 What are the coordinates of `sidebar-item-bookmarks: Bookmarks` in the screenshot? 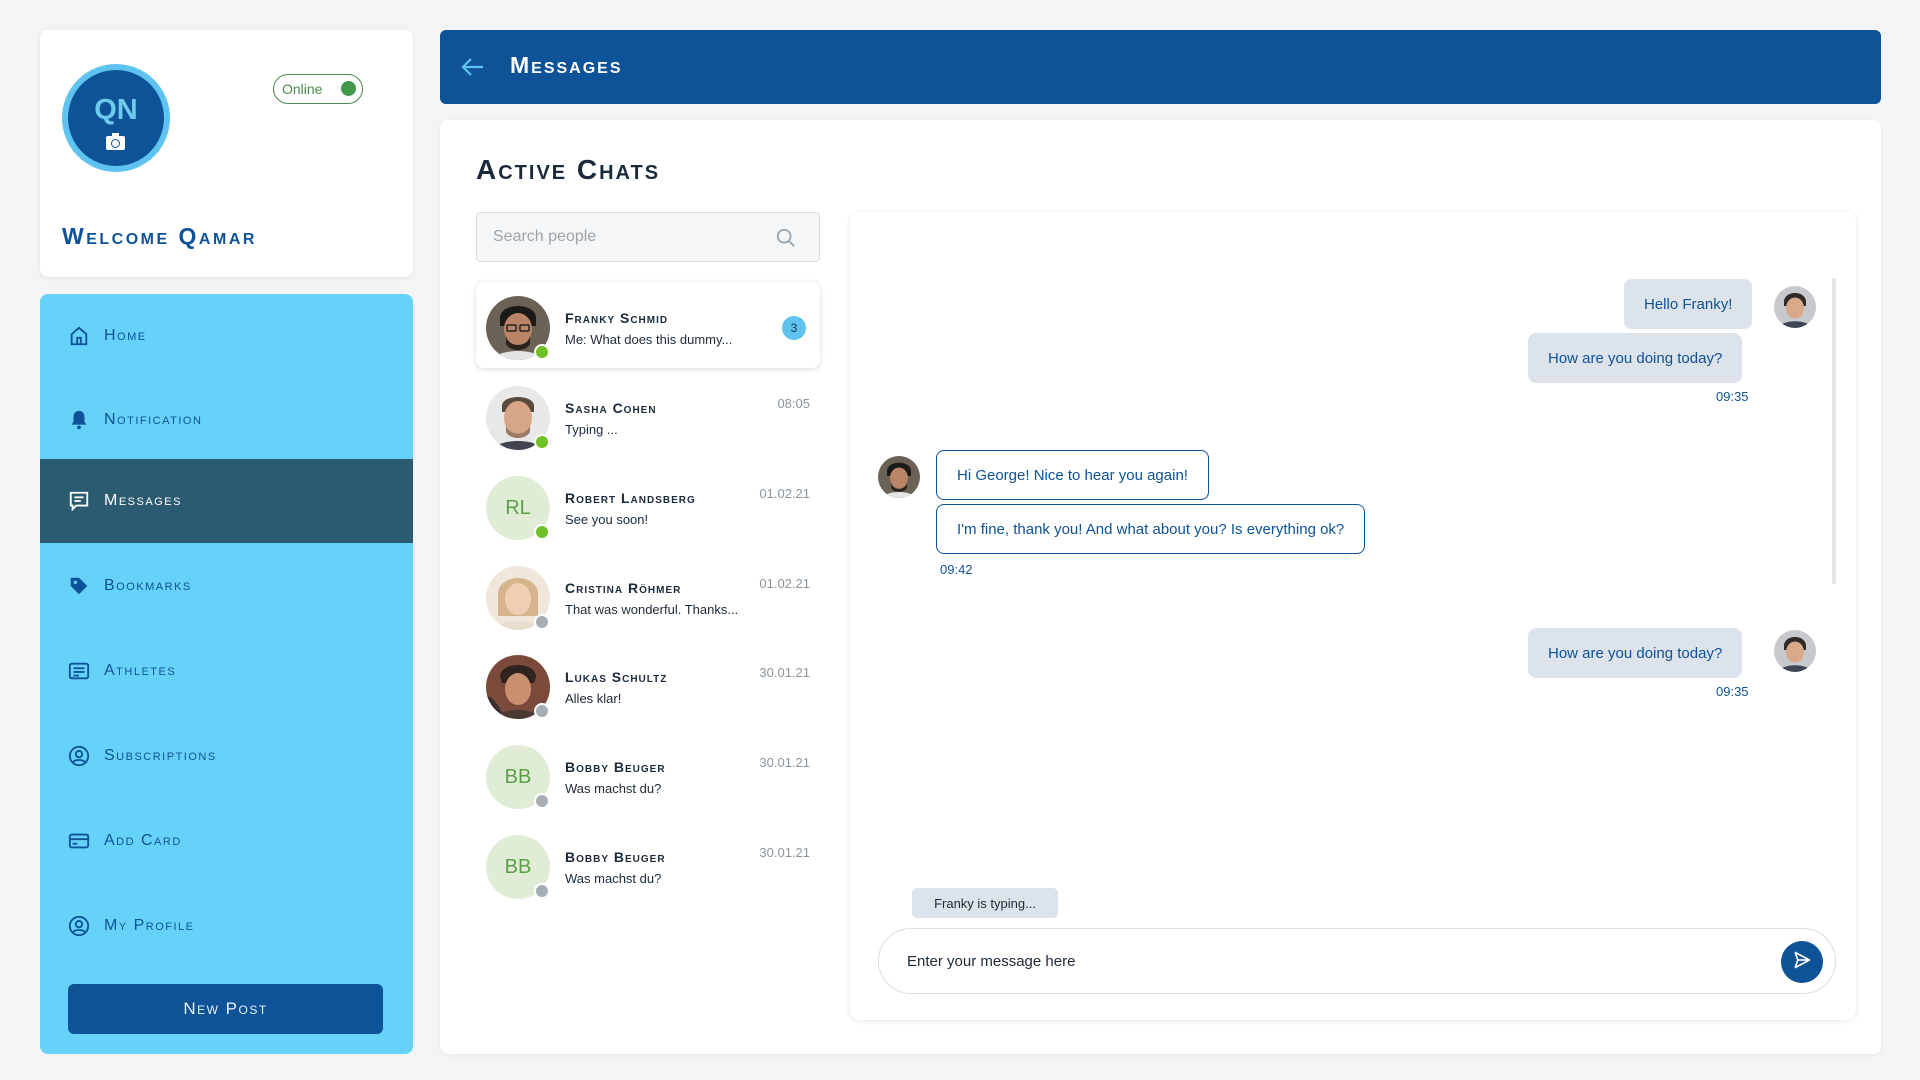 It's located at (226, 586).